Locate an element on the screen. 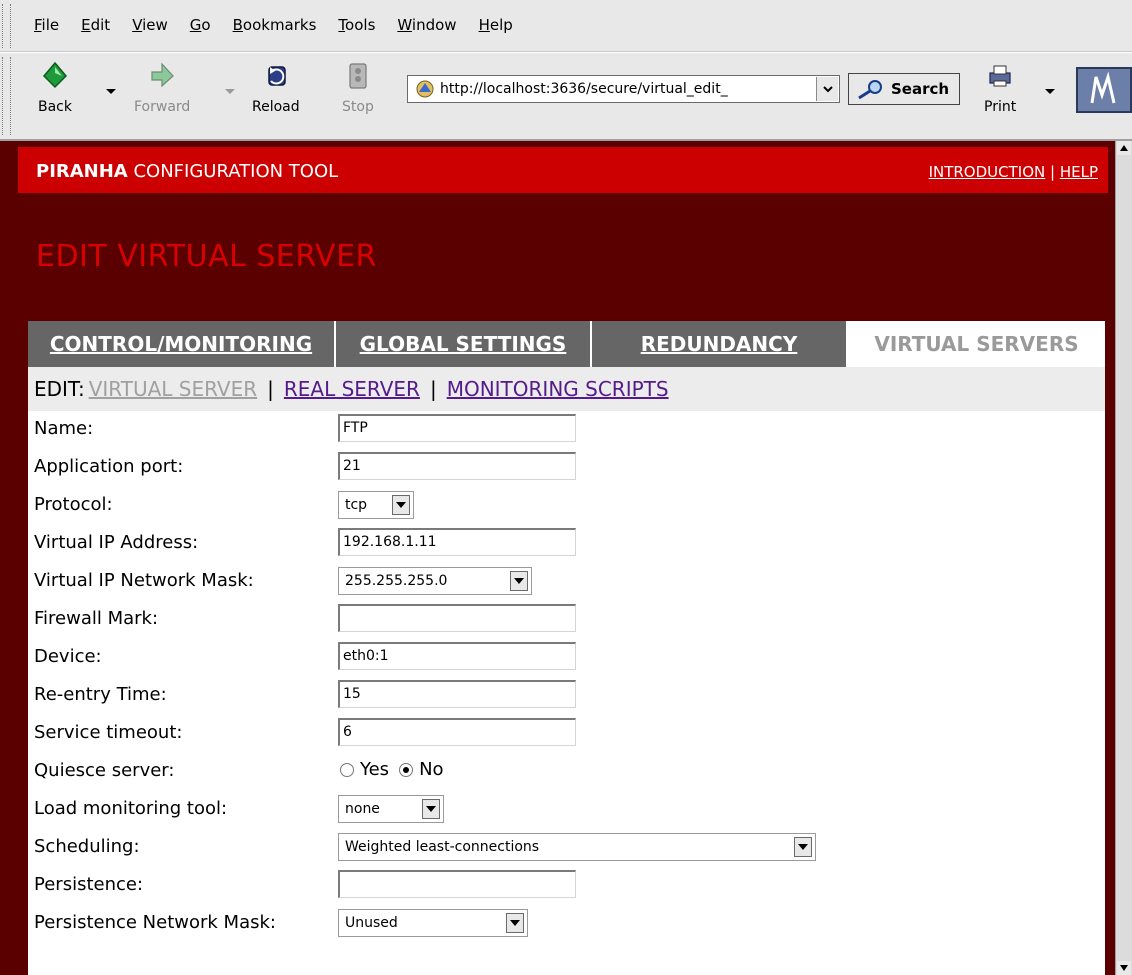 The image size is (1132, 975). vip-mask-select: 255.255.255.0 is located at coordinates (435, 581).